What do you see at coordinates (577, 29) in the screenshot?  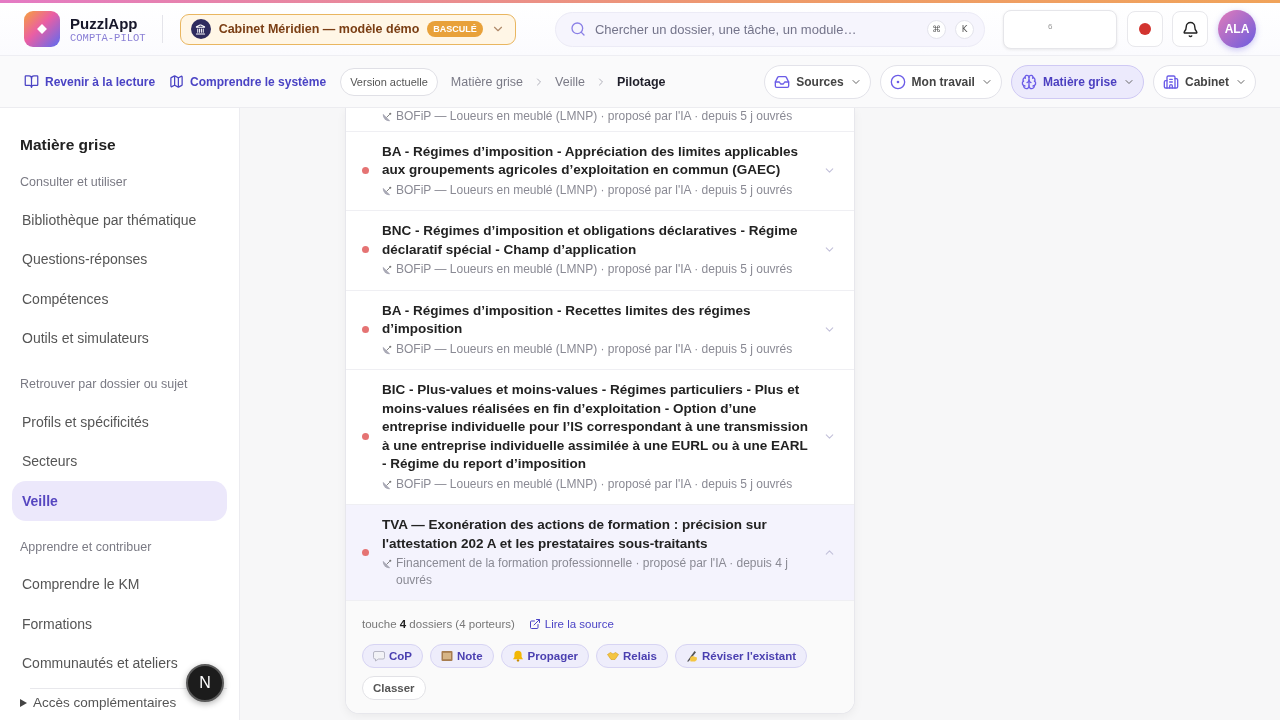 I see `search-icon` at bounding box center [577, 29].